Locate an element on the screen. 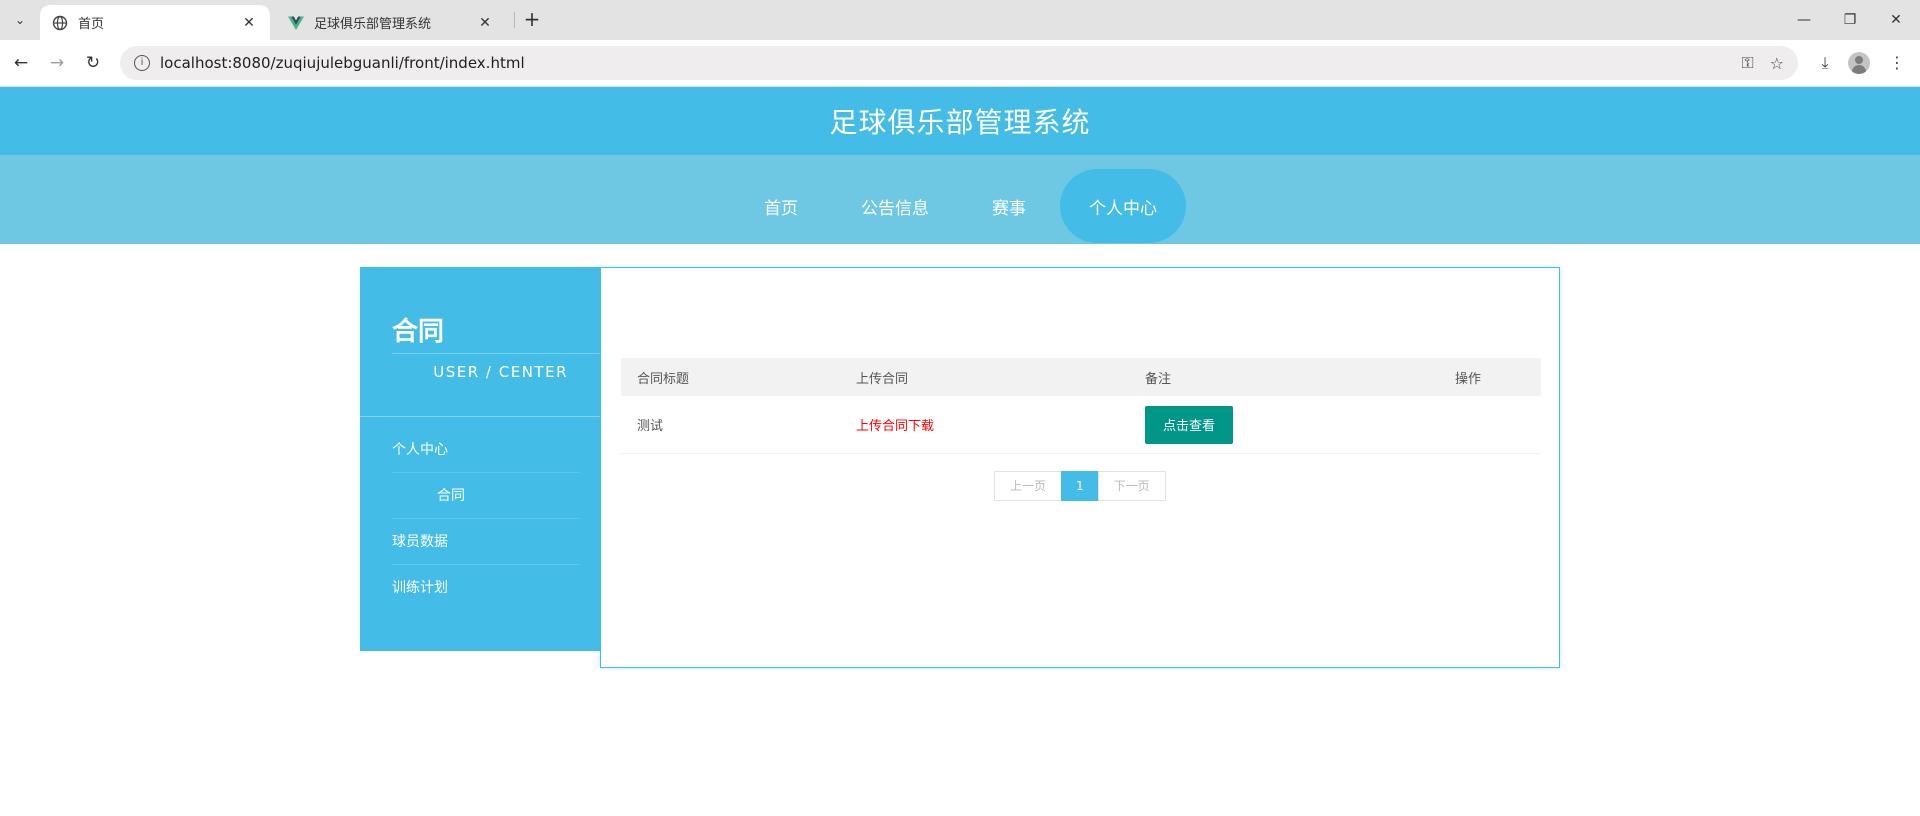 The height and width of the screenshot is (816, 1920). nav-item-announcements: 公告信息 is located at coordinates (895, 206).